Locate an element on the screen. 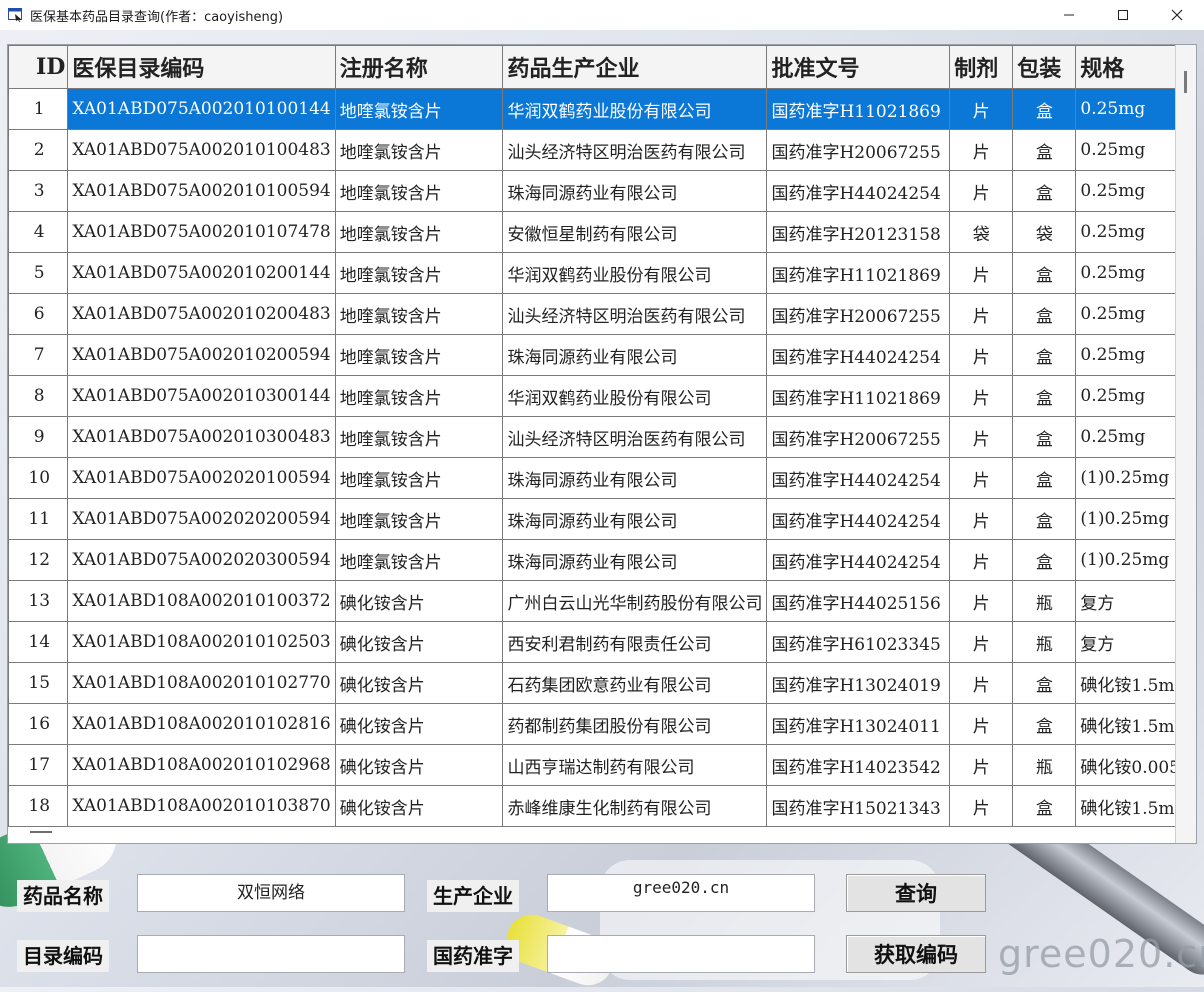 Image resolution: width=1204 pixels, height=992 pixels. cell-approval: 国药准字H61023345 is located at coordinates (858, 642).